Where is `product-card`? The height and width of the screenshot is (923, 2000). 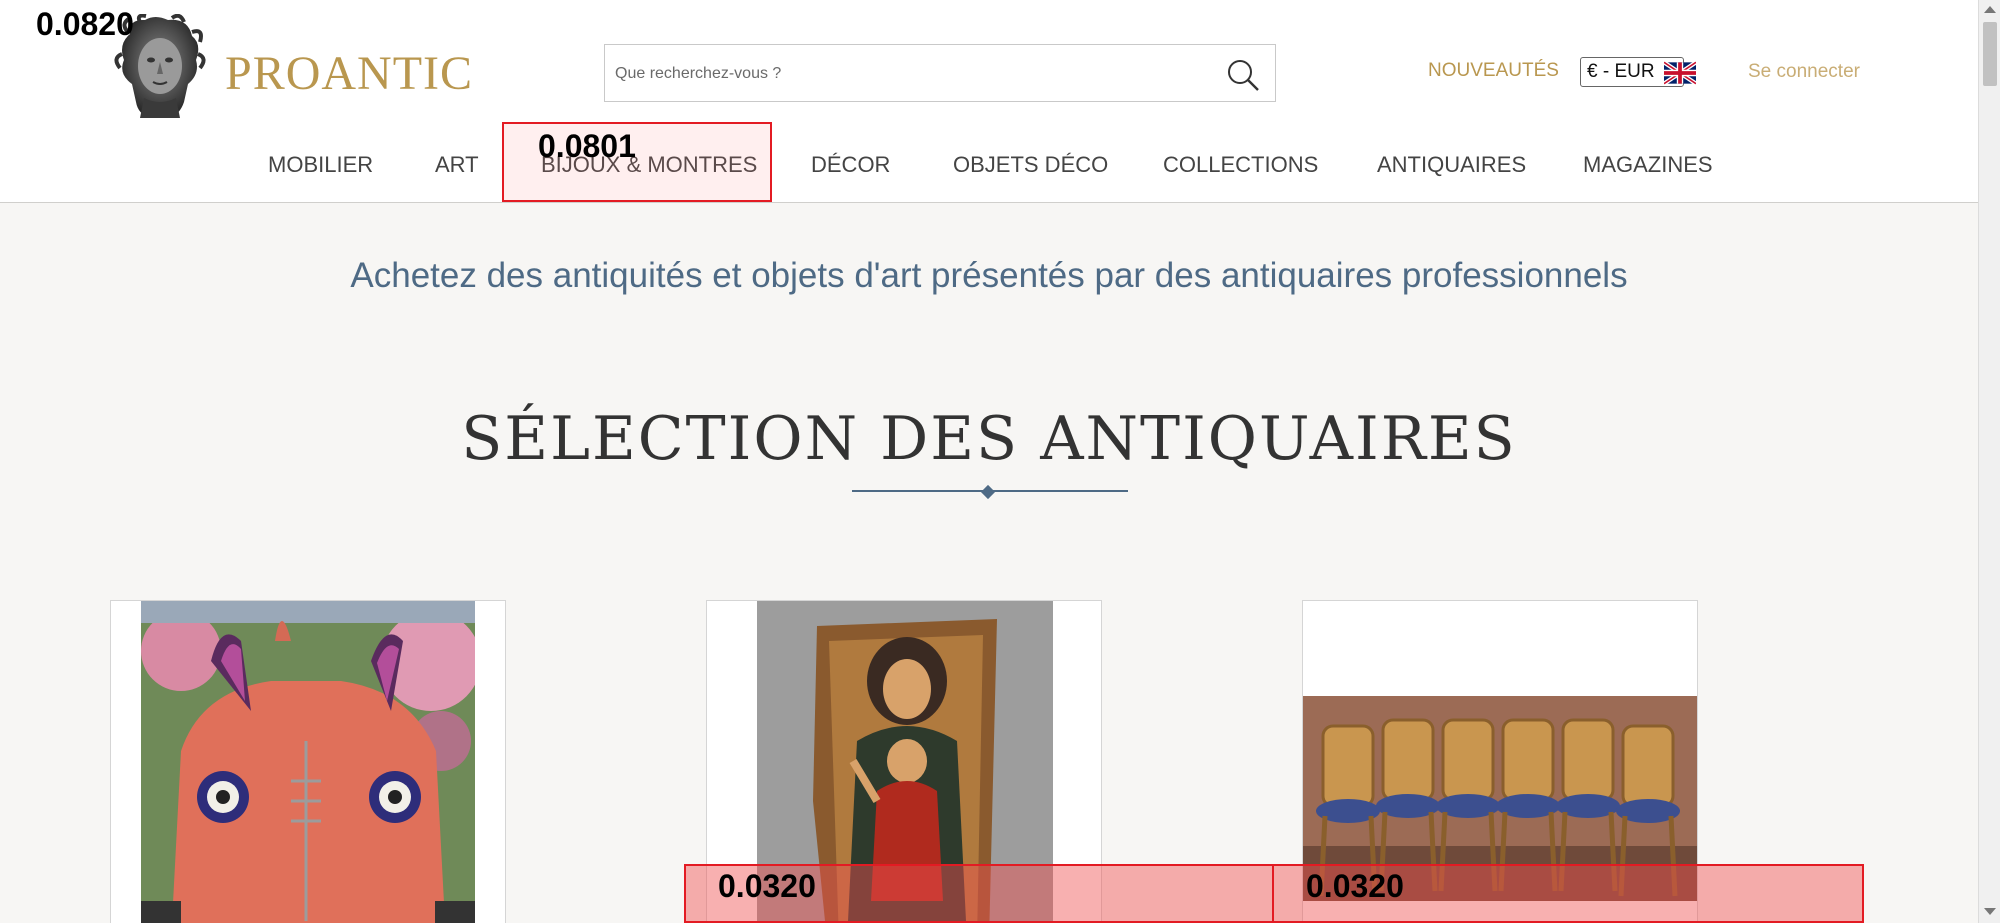
product-card is located at coordinates (308, 761).